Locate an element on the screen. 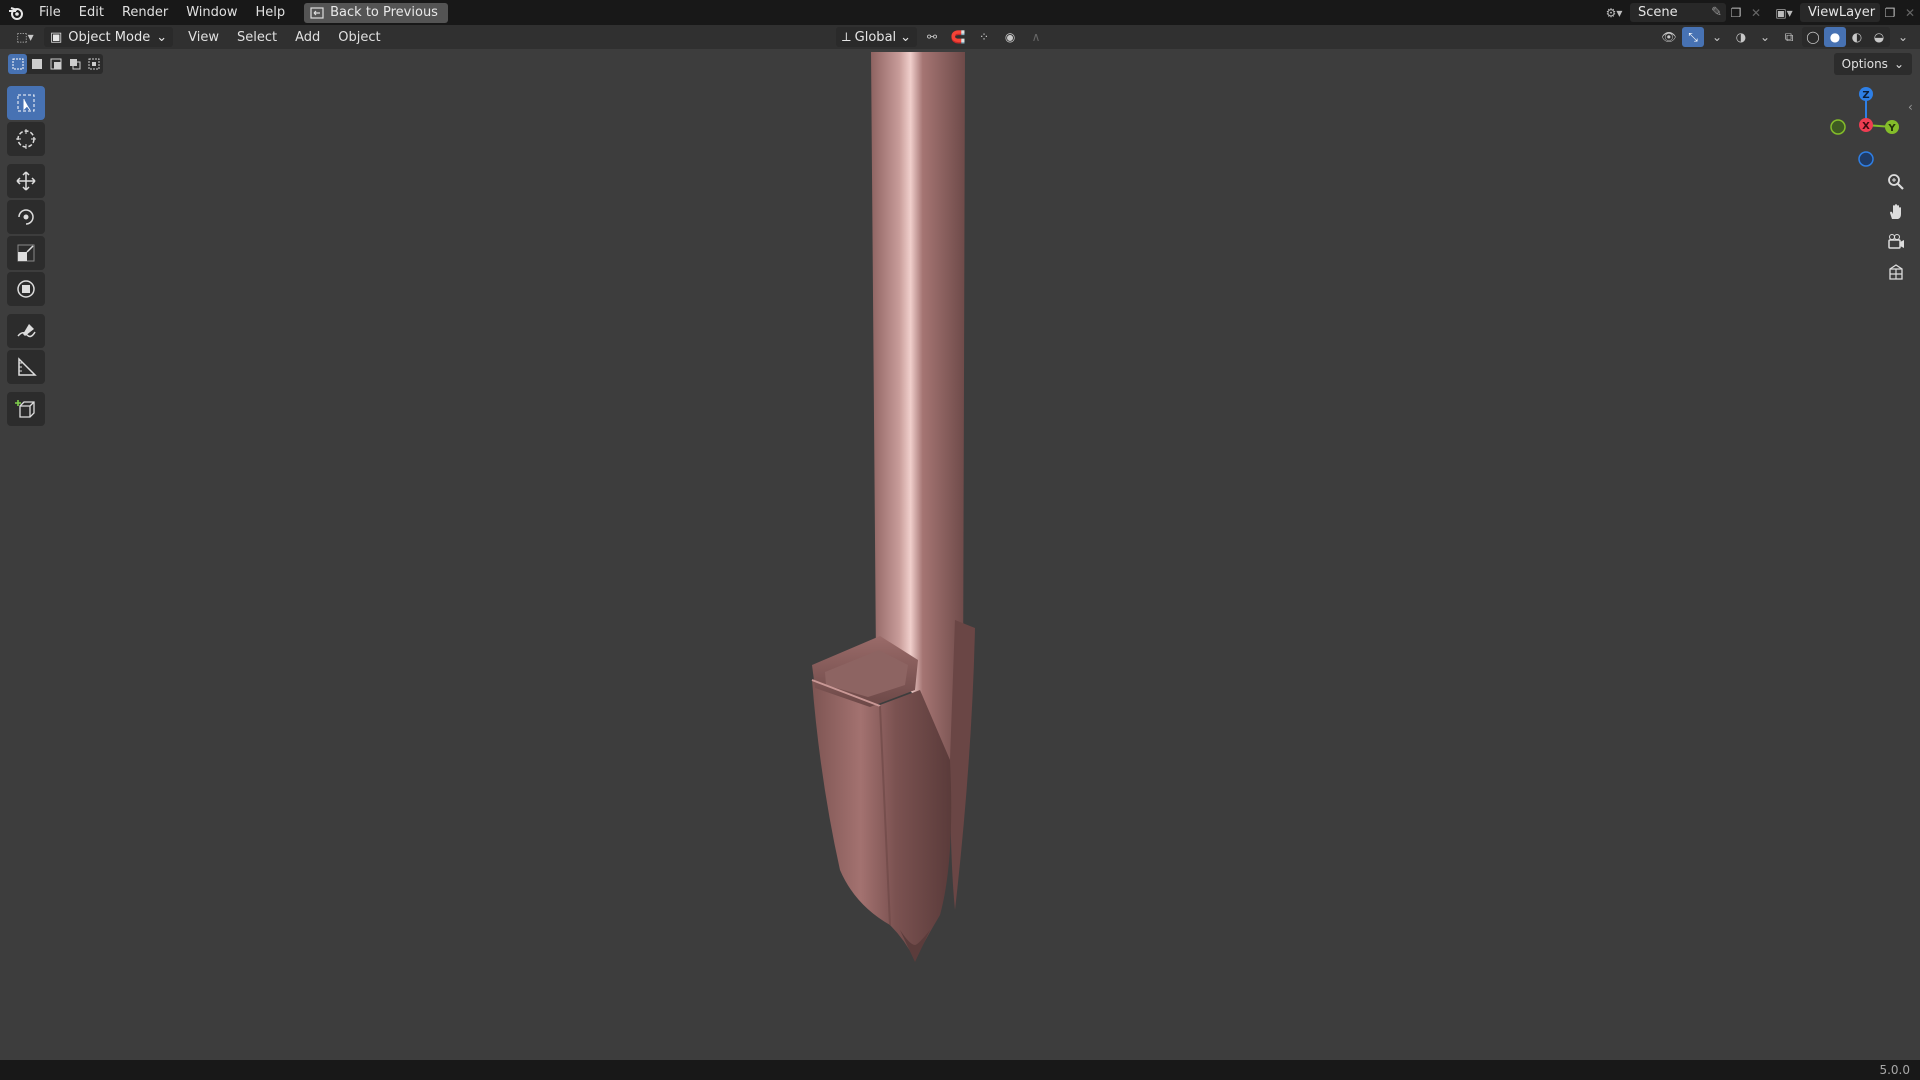  navigation-gizmo: Z Y X is located at coordinates (1870, 130).